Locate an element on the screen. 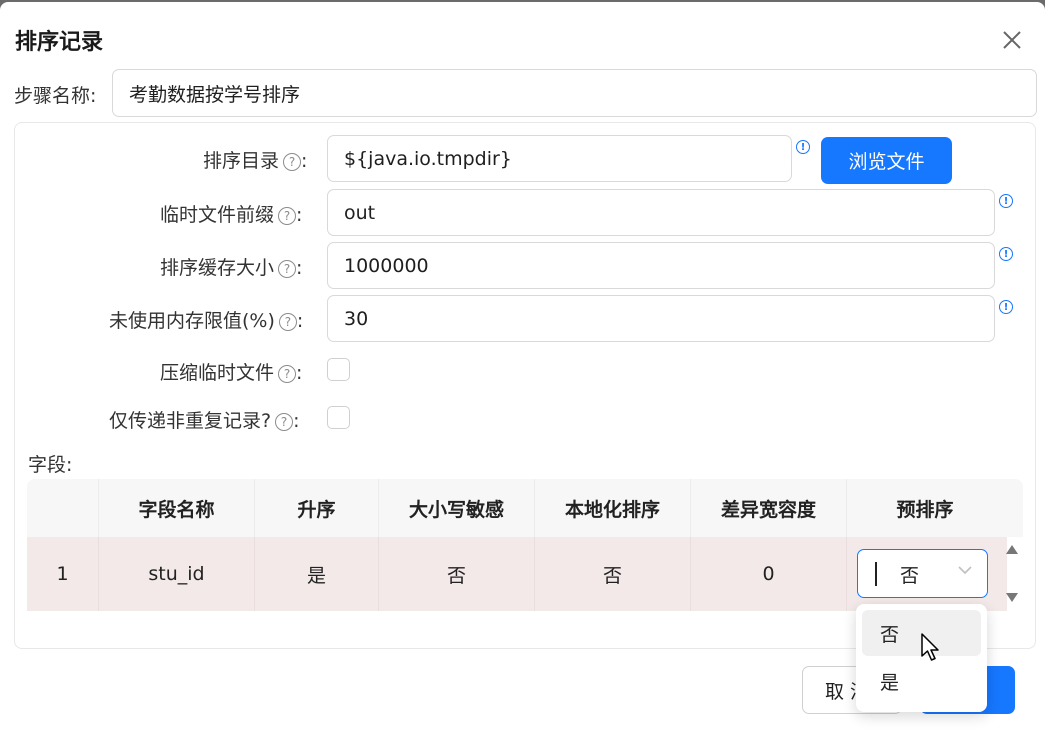  compress-checkbox is located at coordinates (338, 369).